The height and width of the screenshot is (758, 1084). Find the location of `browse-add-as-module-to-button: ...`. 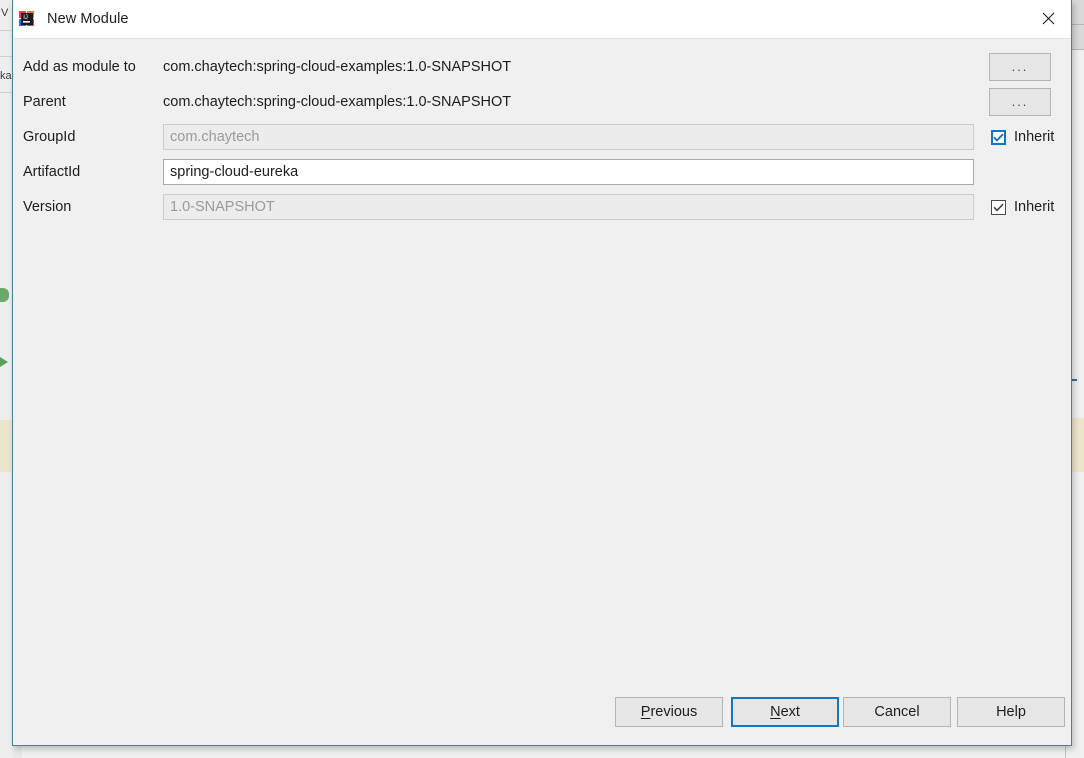

browse-add-as-module-to-button: ... is located at coordinates (1020, 67).